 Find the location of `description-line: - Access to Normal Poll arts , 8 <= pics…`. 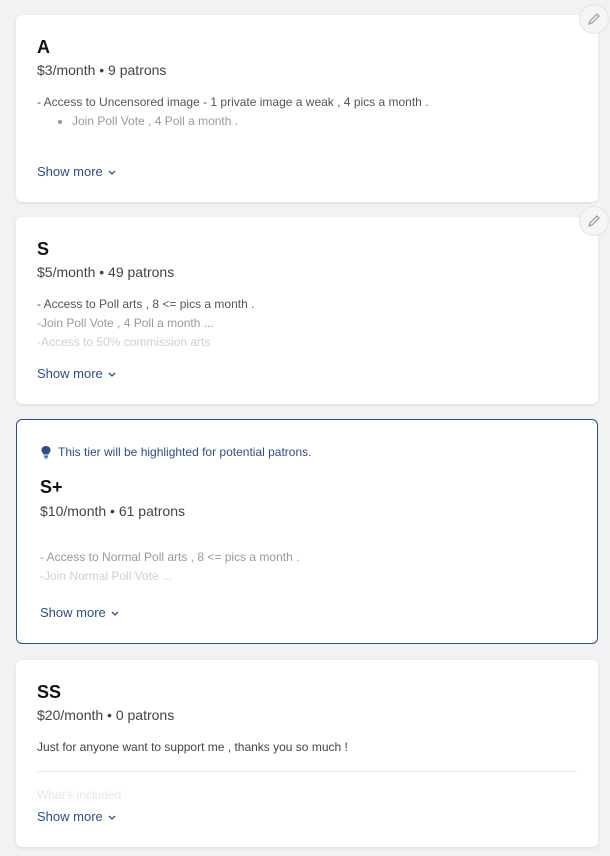

description-line: - Access to Normal Poll arts , 8 <= pics… is located at coordinates (170, 557).